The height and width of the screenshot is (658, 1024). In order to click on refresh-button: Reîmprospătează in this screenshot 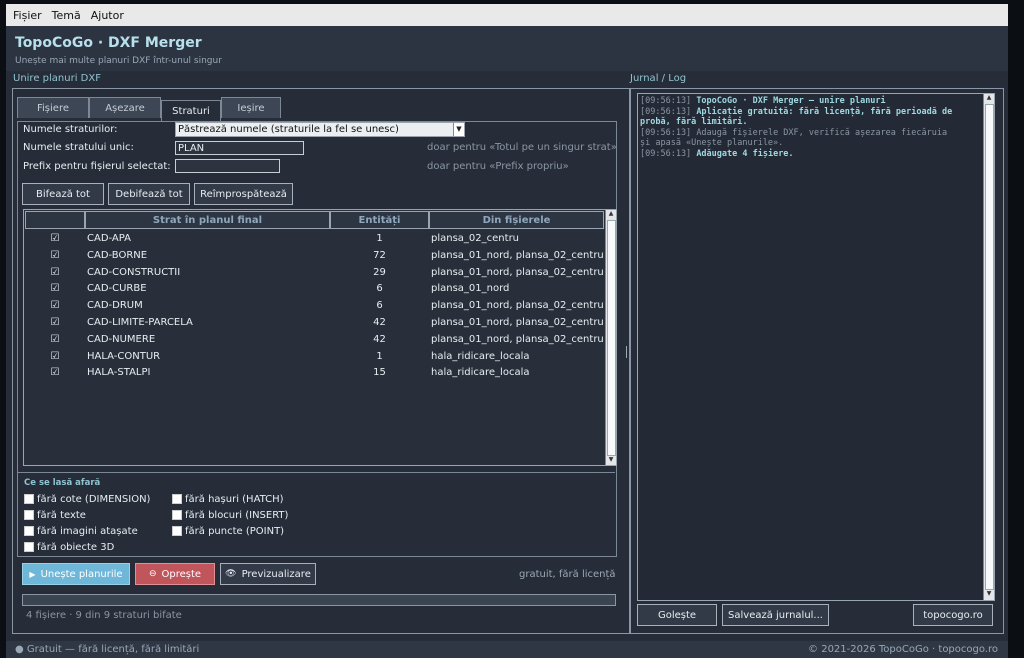, I will do `click(243, 194)`.